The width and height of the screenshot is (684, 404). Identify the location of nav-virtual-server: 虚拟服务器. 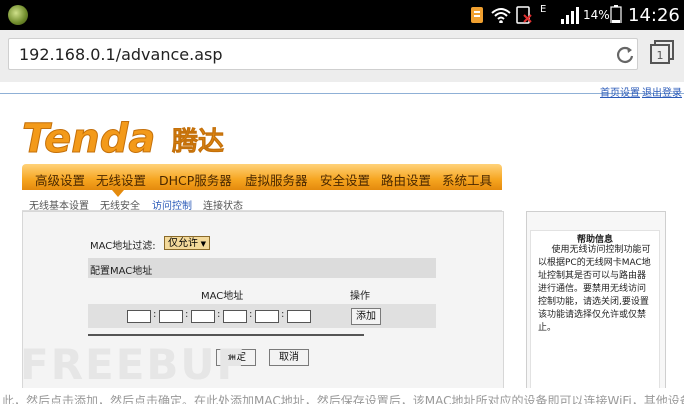
(276, 179).